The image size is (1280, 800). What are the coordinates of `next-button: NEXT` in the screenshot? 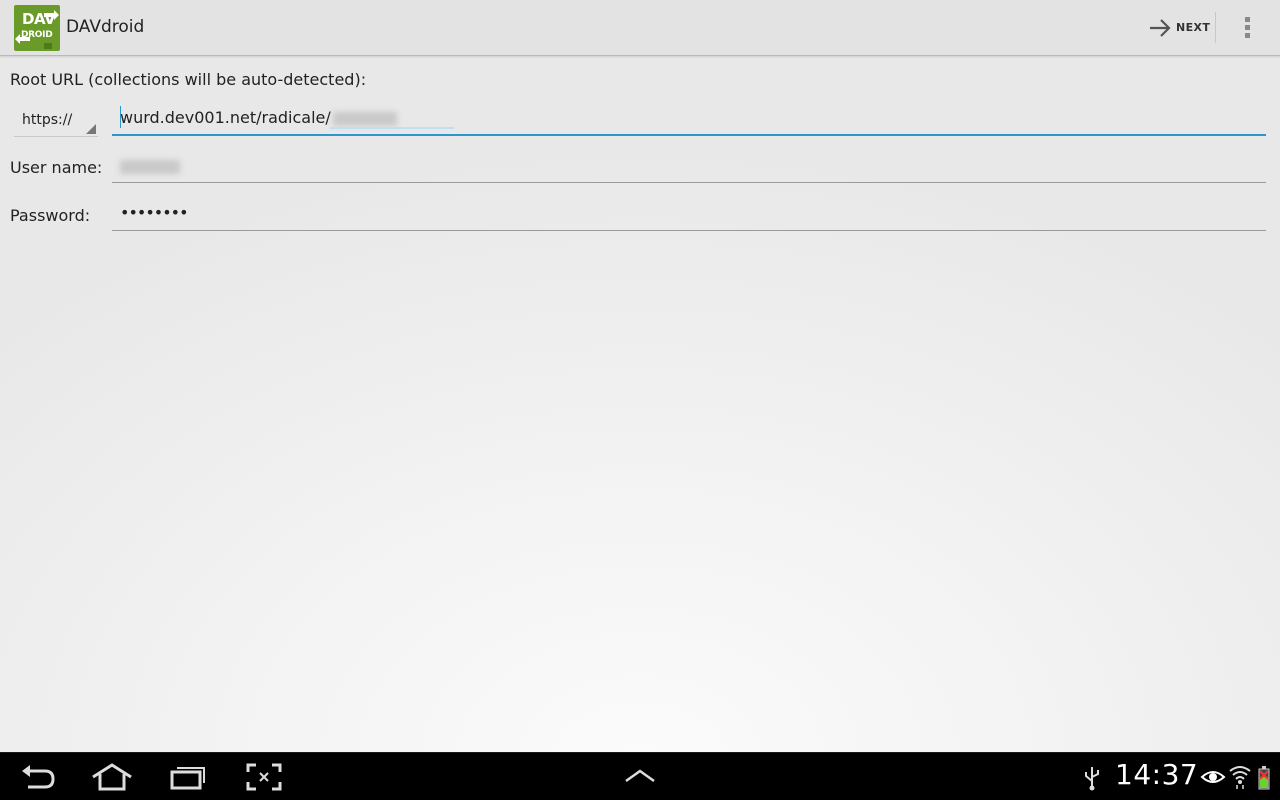 It's located at (1177, 27).